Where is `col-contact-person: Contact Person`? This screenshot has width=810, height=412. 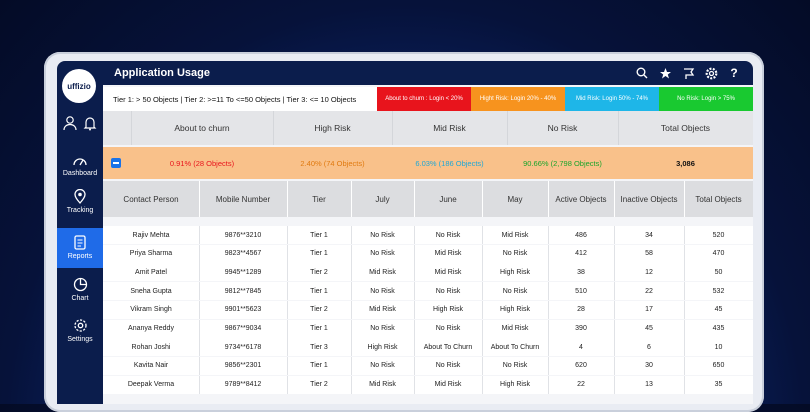 col-contact-person: Contact Person is located at coordinates (151, 199).